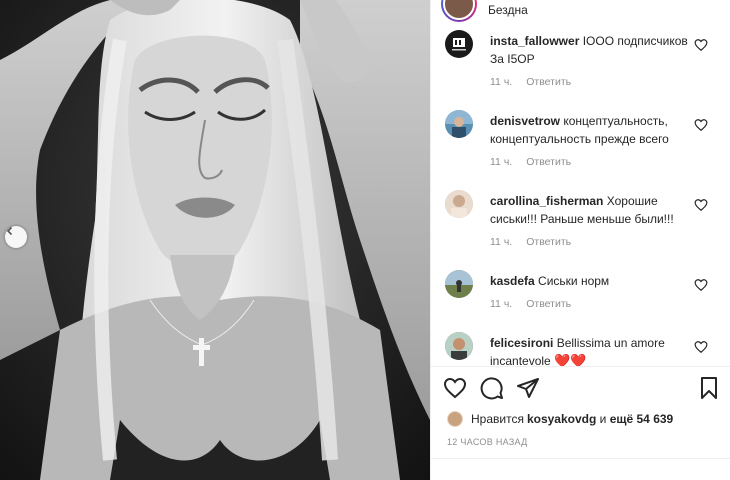  I want to click on liker-avatar, so click(455, 419).